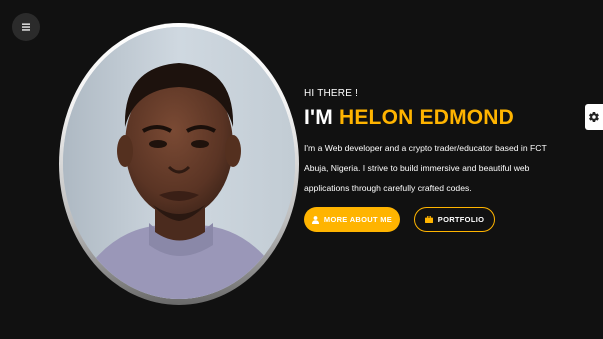 The height and width of the screenshot is (339, 603). What do you see at coordinates (461, 220) in the screenshot?
I see `portfolio-label: PORTFOLIO` at bounding box center [461, 220].